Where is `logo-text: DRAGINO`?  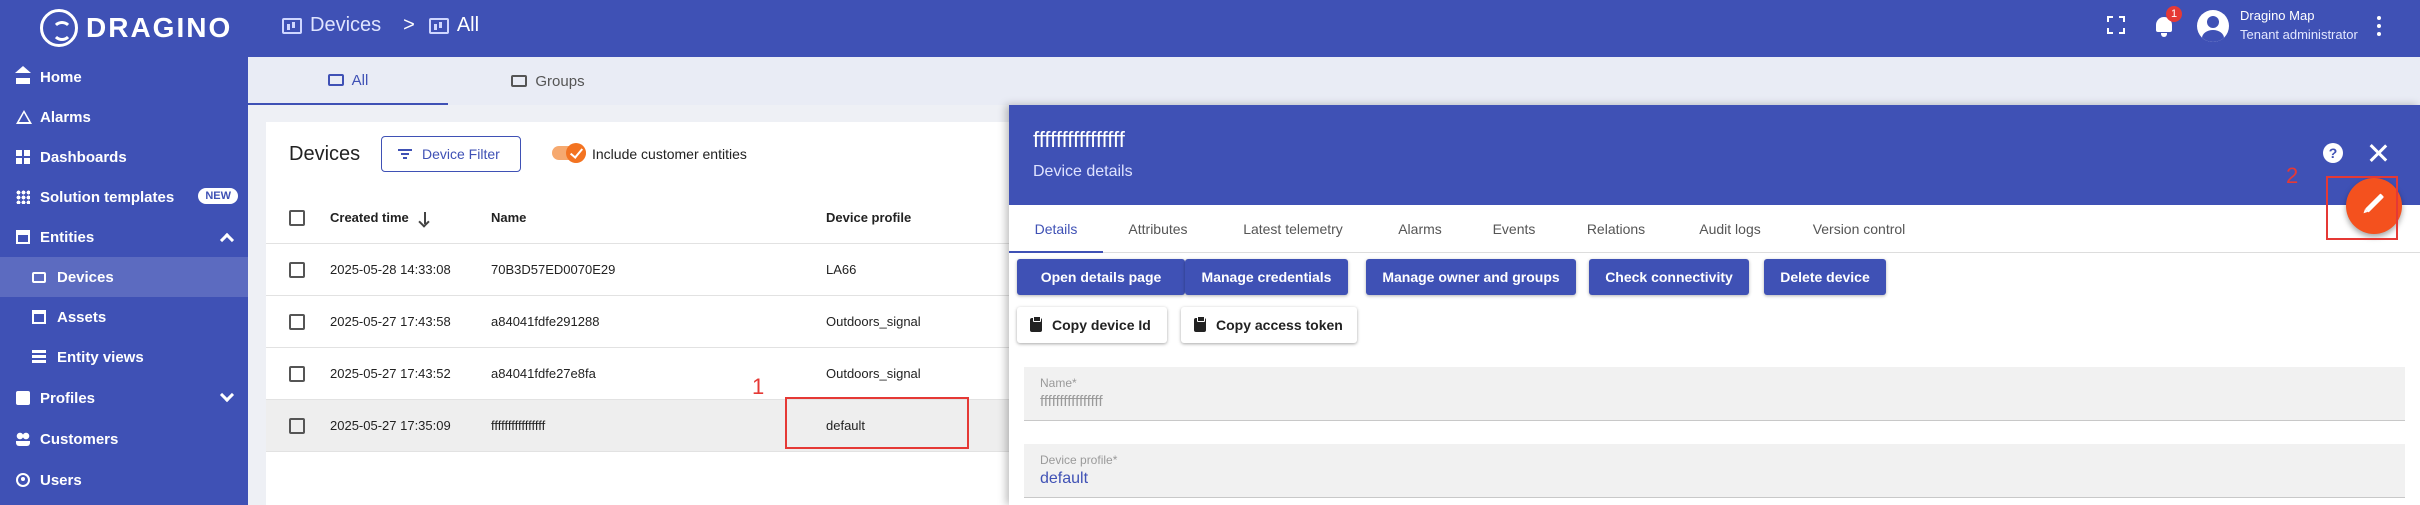 logo-text: DRAGINO is located at coordinates (159, 27).